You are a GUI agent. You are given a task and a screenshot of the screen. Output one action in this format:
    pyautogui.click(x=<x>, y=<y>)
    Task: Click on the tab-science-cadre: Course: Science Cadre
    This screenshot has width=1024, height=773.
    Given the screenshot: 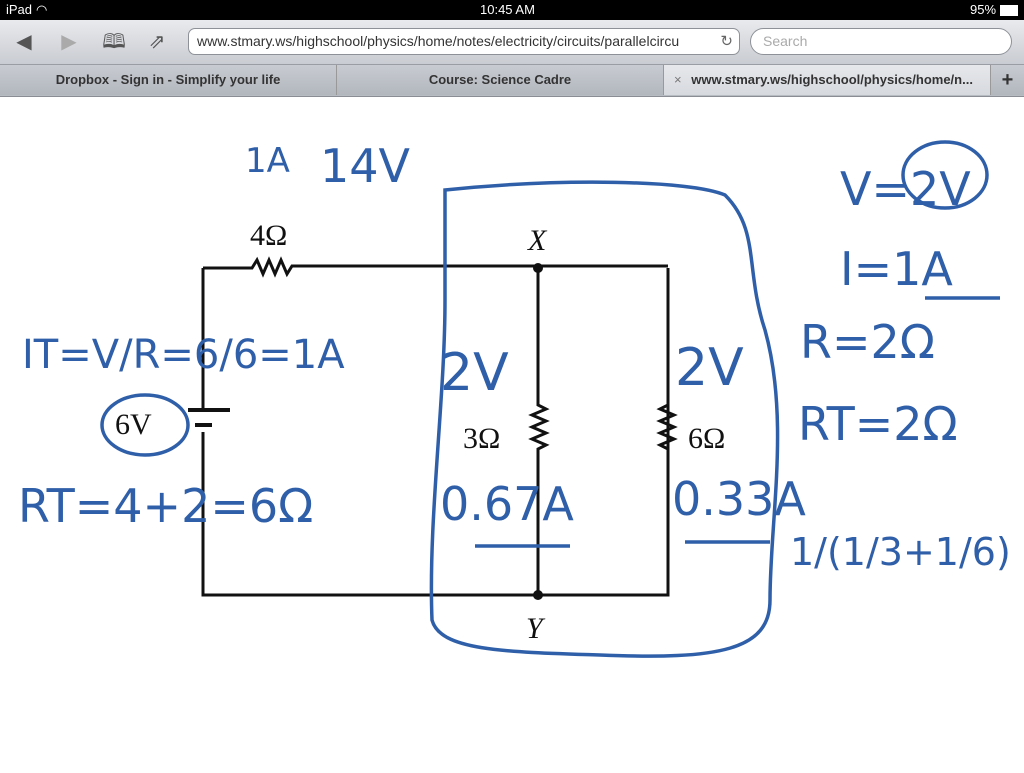 What is the action you would take?
    pyautogui.click(x=500, y=80)
    